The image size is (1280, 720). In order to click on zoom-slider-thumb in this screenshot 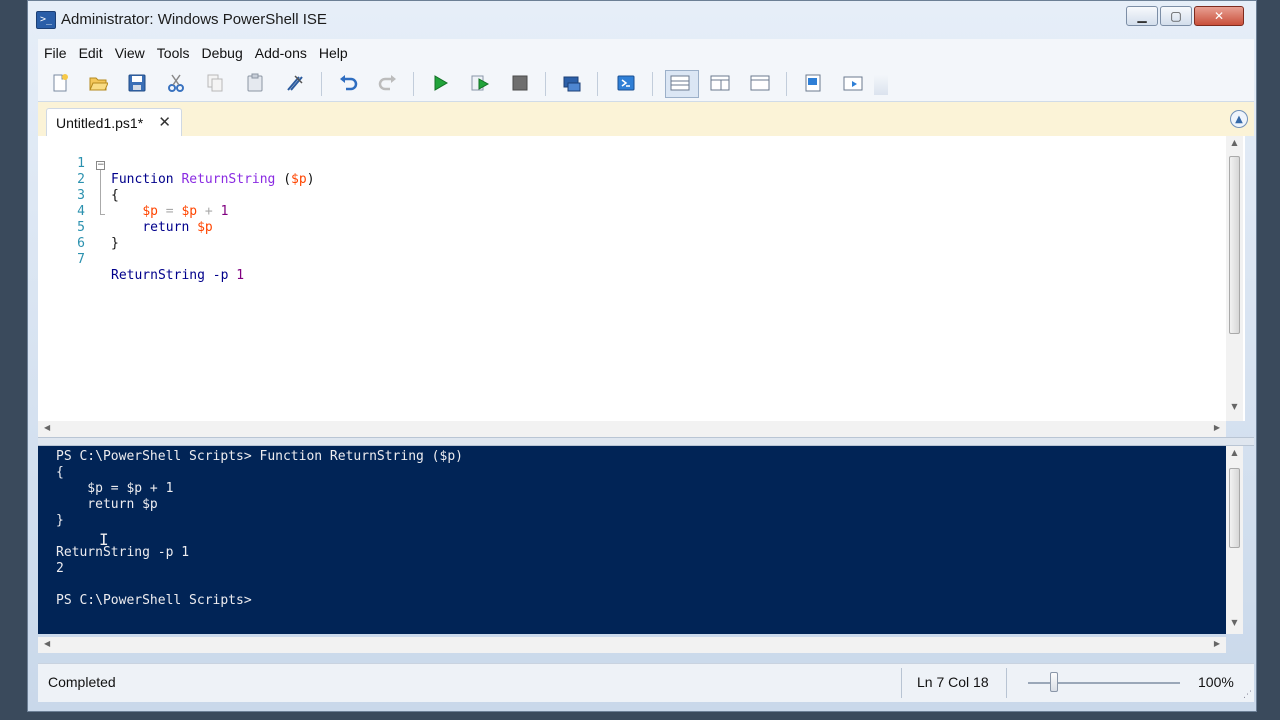, I will do `click(1054, 682)`.